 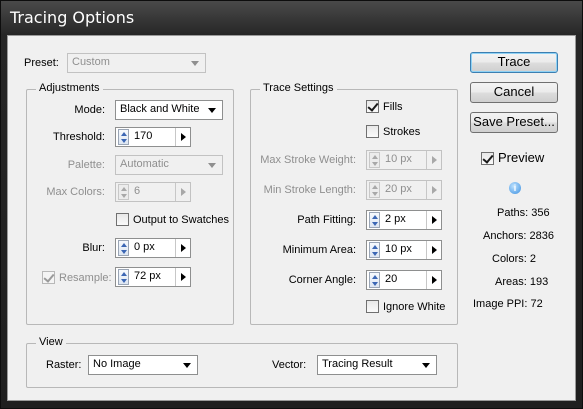 I want to click on colors-stat: Colors: 2, so click(x=514, y=259).